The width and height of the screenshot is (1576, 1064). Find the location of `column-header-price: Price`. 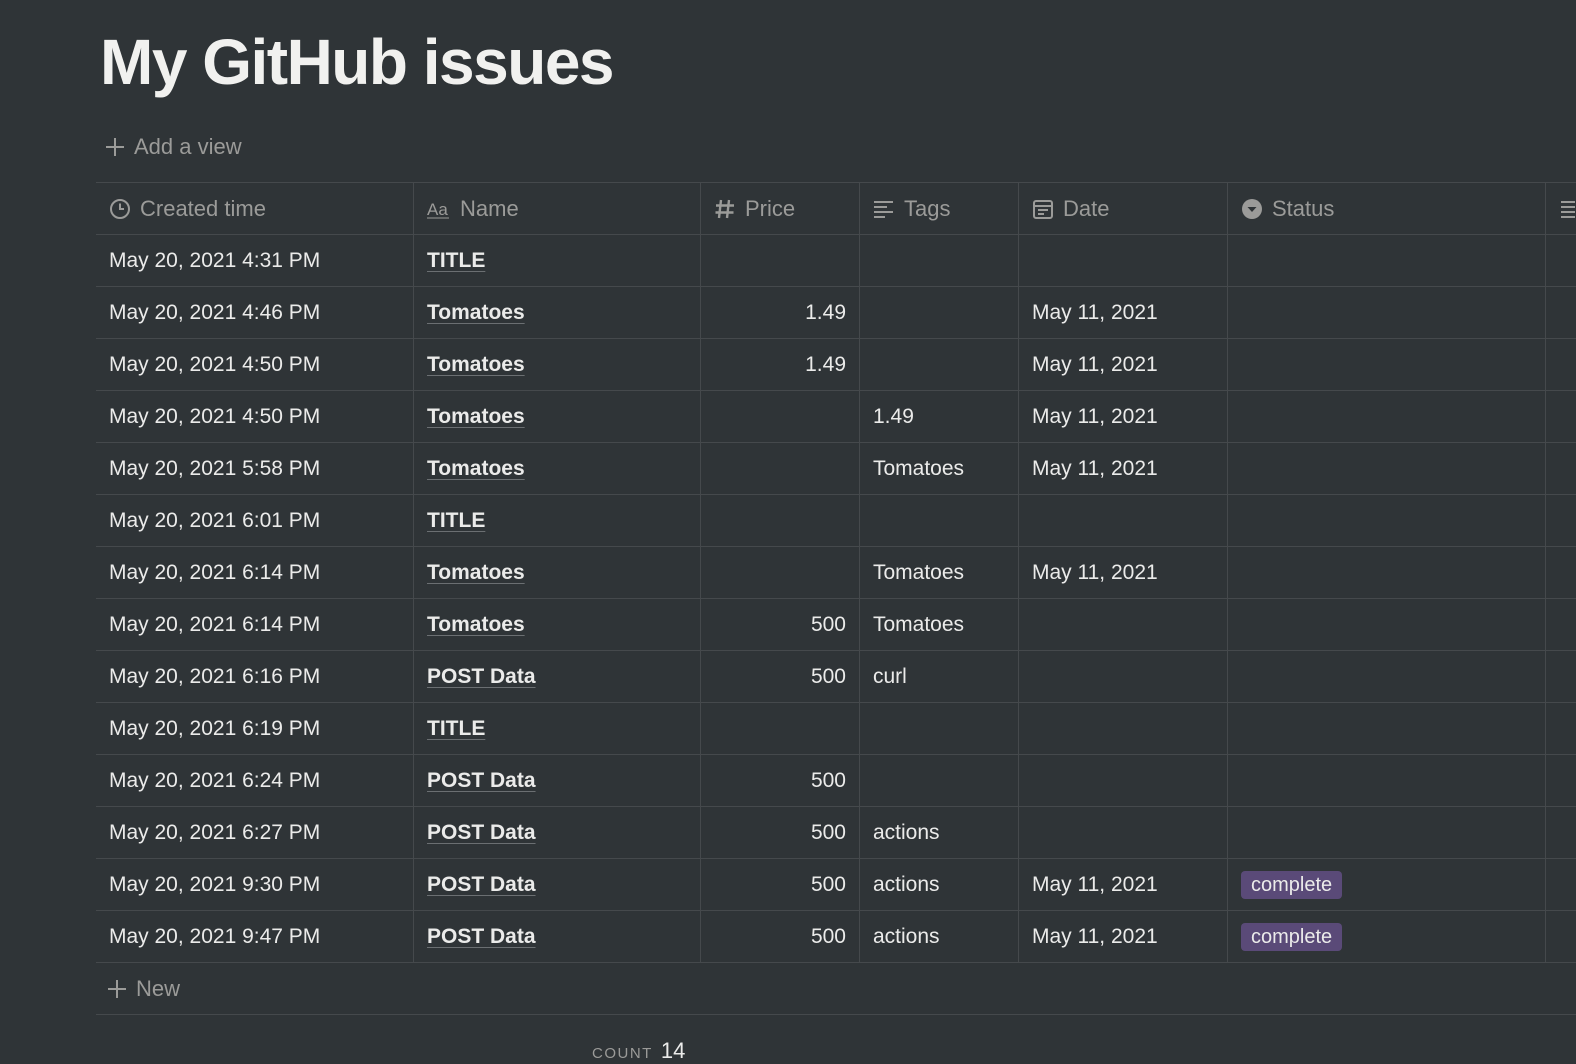

column-header-price: Price is located at coordinates (780, 208).